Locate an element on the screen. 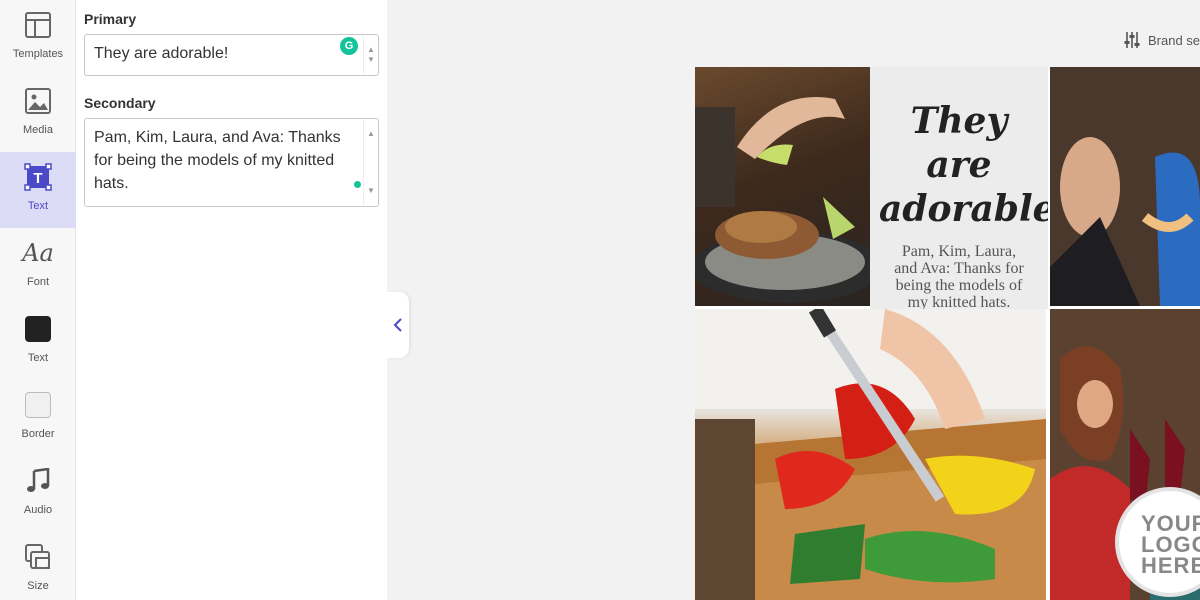  rail-item-media: Media is located at coordinates (38, 114).